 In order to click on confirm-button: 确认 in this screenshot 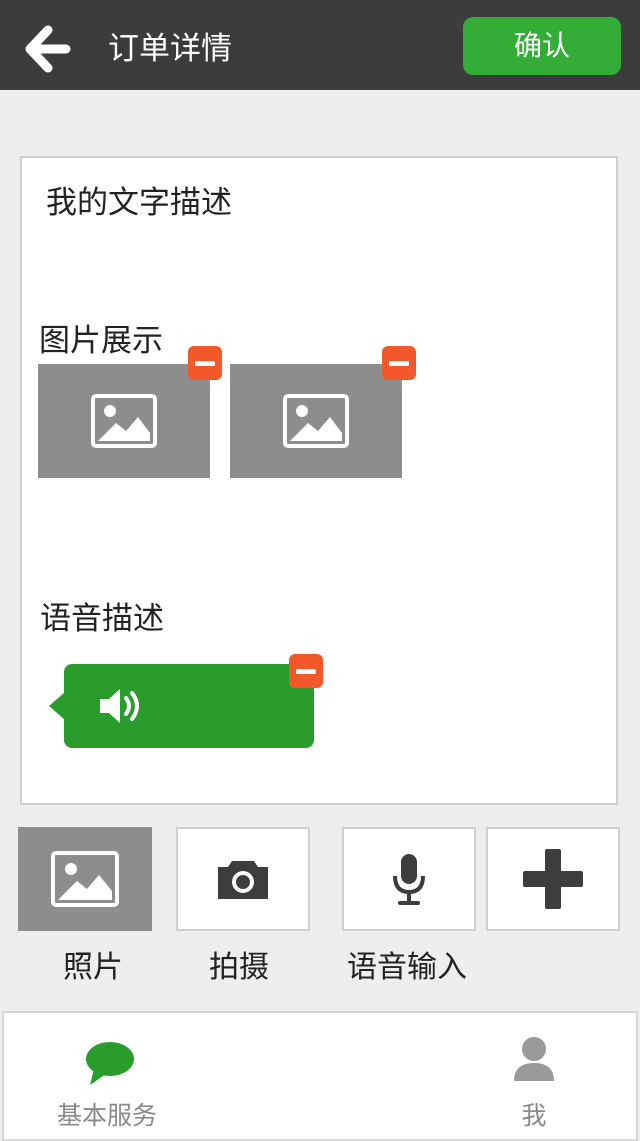, I will do `click(542, 46)`.